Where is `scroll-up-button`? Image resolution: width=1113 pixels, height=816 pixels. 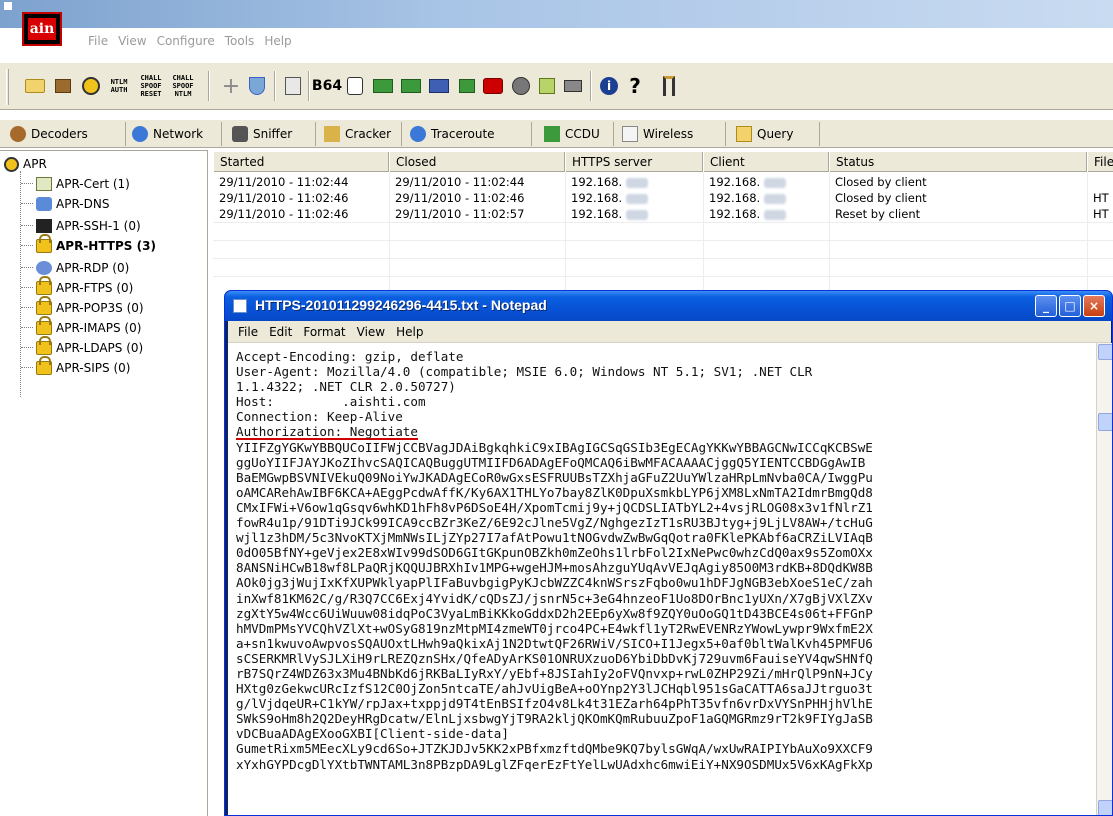
scroll-up-button is located at coordinates (1105, 352).